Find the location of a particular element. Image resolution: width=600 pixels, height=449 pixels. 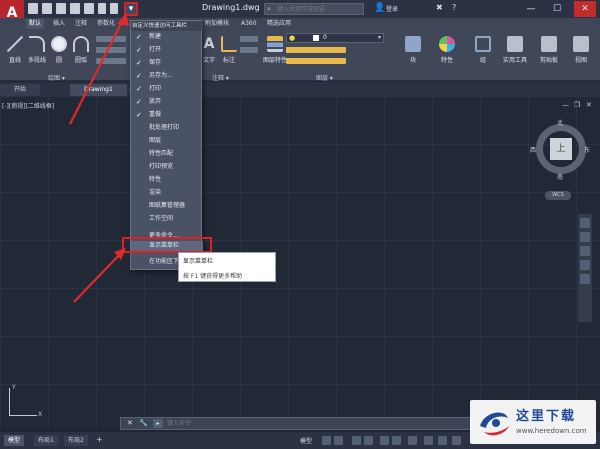

menu-item-plot-preview: 打印预览 is located at coordinates (167, 167).